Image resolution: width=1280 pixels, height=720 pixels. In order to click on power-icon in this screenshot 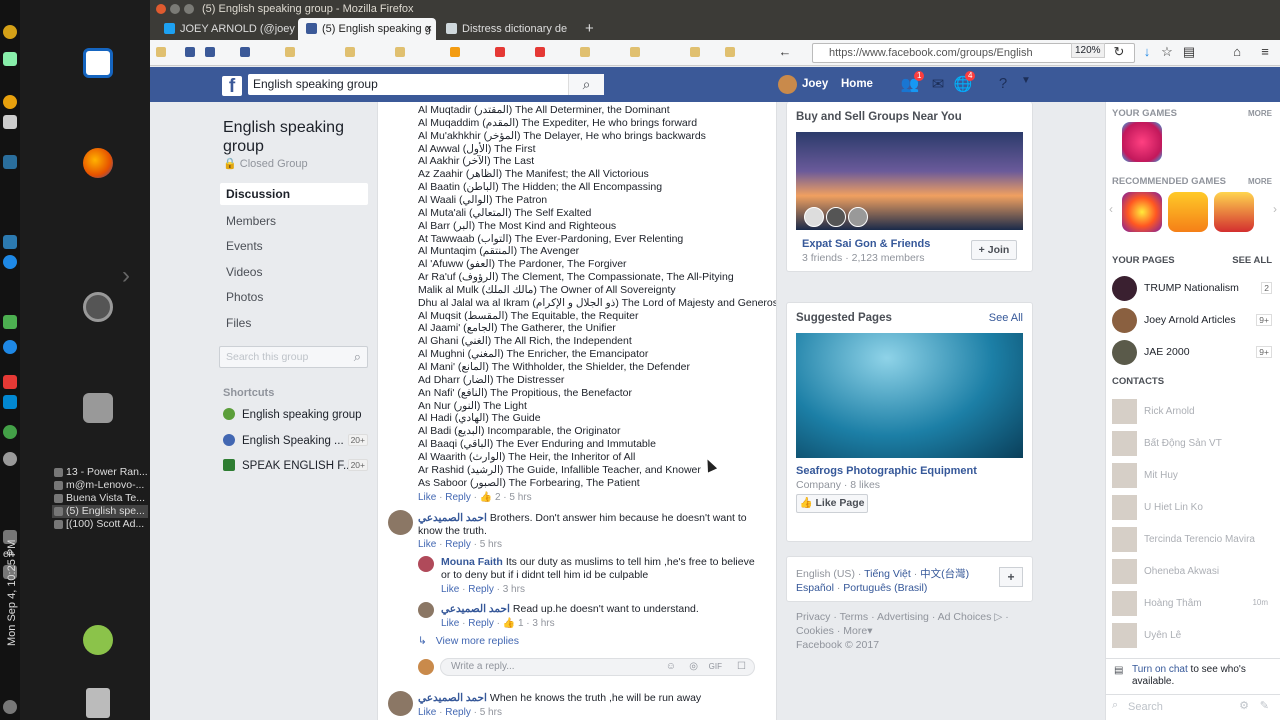, I will do `click(10, 707)`.